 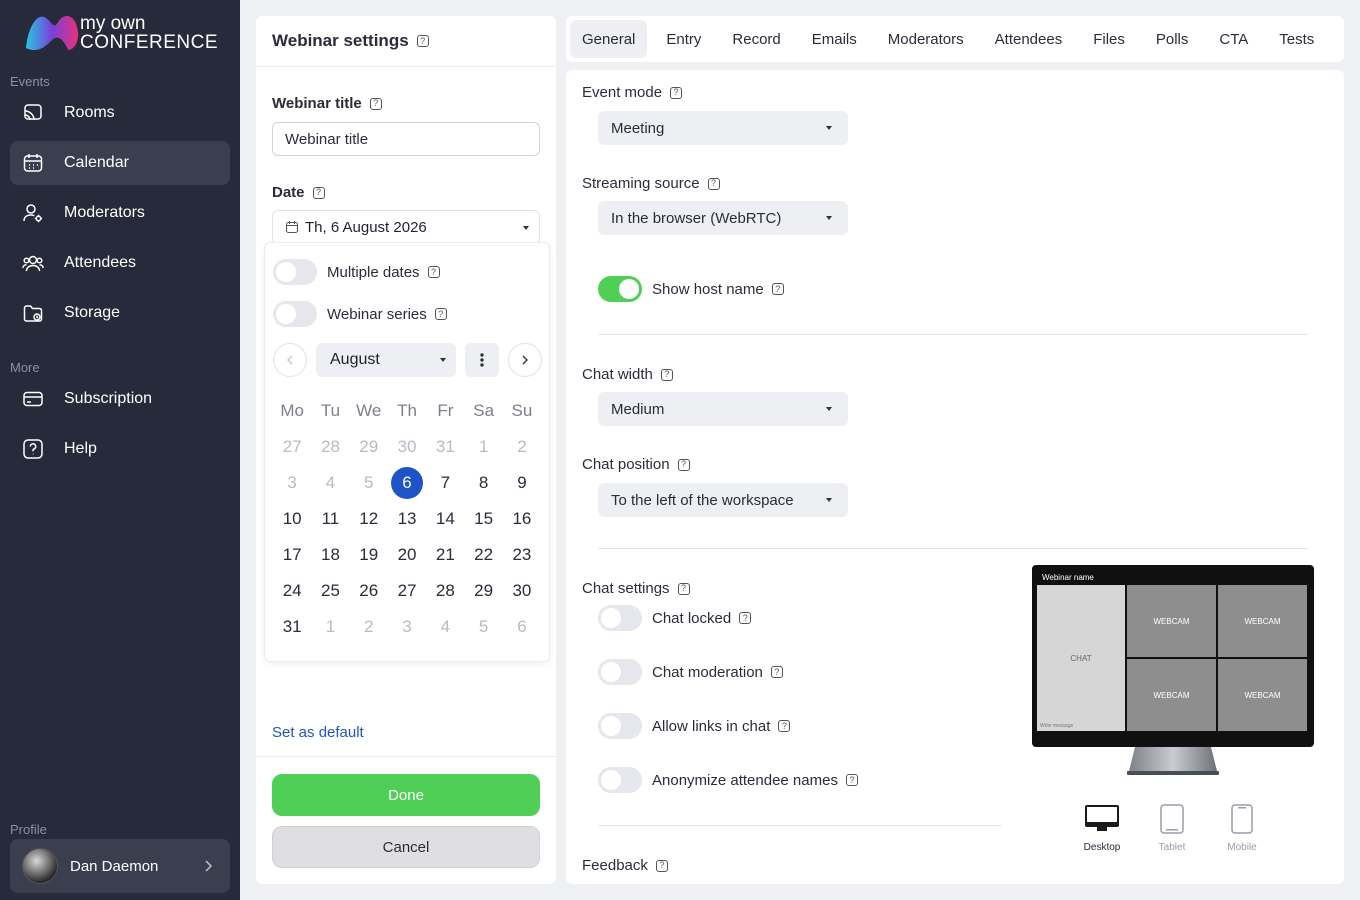 I want to click on calendar-day: 10, so click(x=292, y=519).